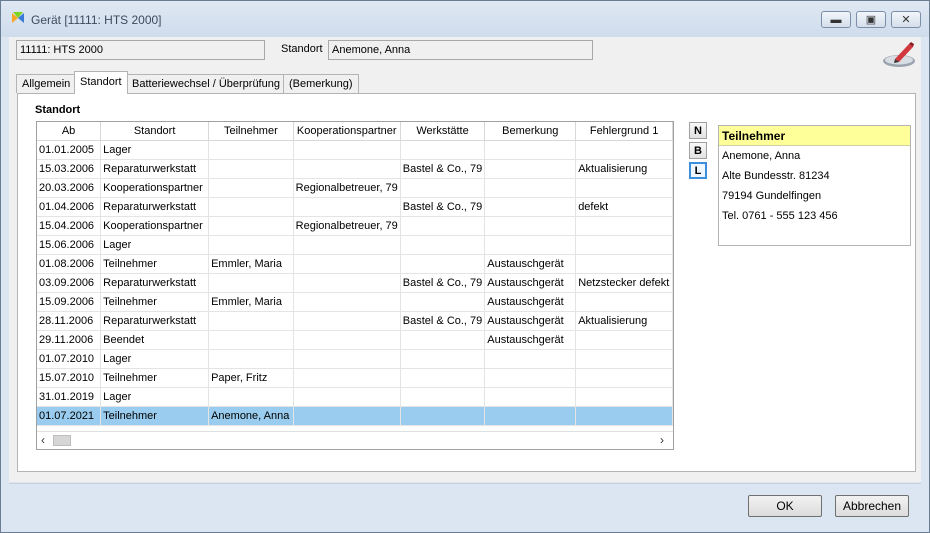 This screenshot has height=533, width=930. I want to click on table-row: 01.01.2005 Lager, so click(355, 150).